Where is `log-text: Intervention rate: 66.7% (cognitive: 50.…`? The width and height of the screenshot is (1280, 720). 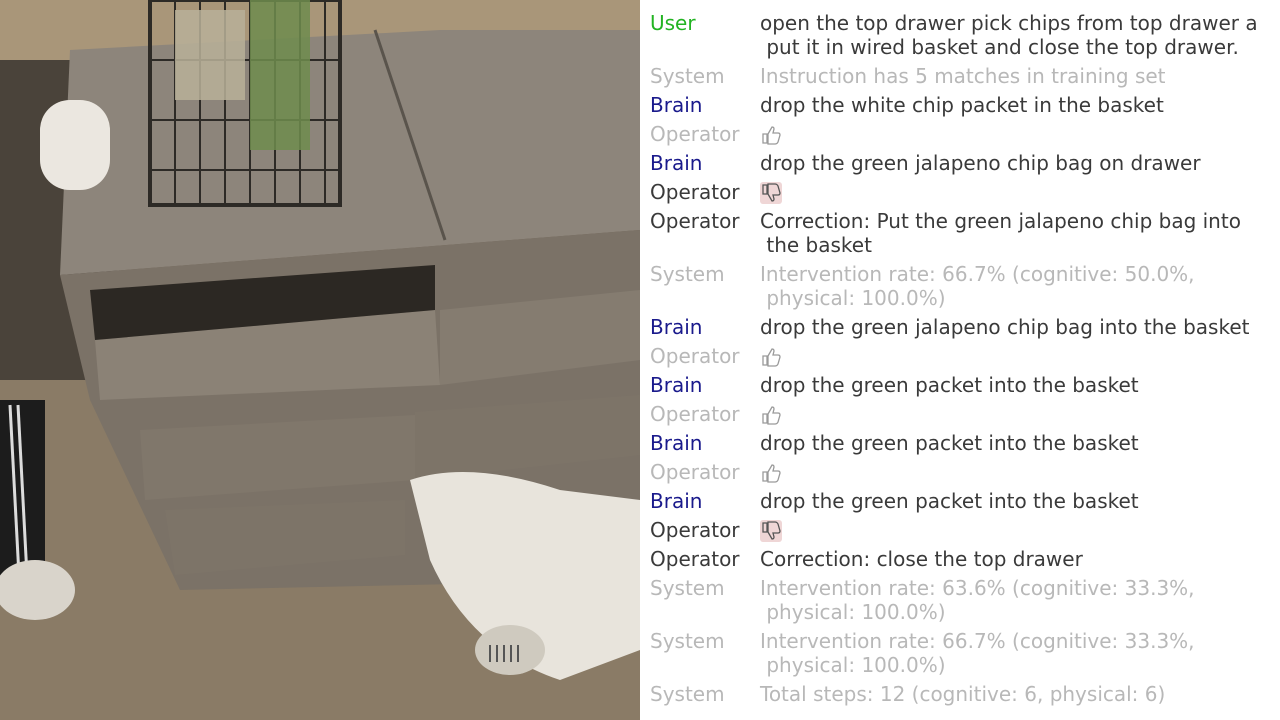 log-text: Intervention rate: 66.7% (cognitive: 50.… is located at coordinates (977, 286).